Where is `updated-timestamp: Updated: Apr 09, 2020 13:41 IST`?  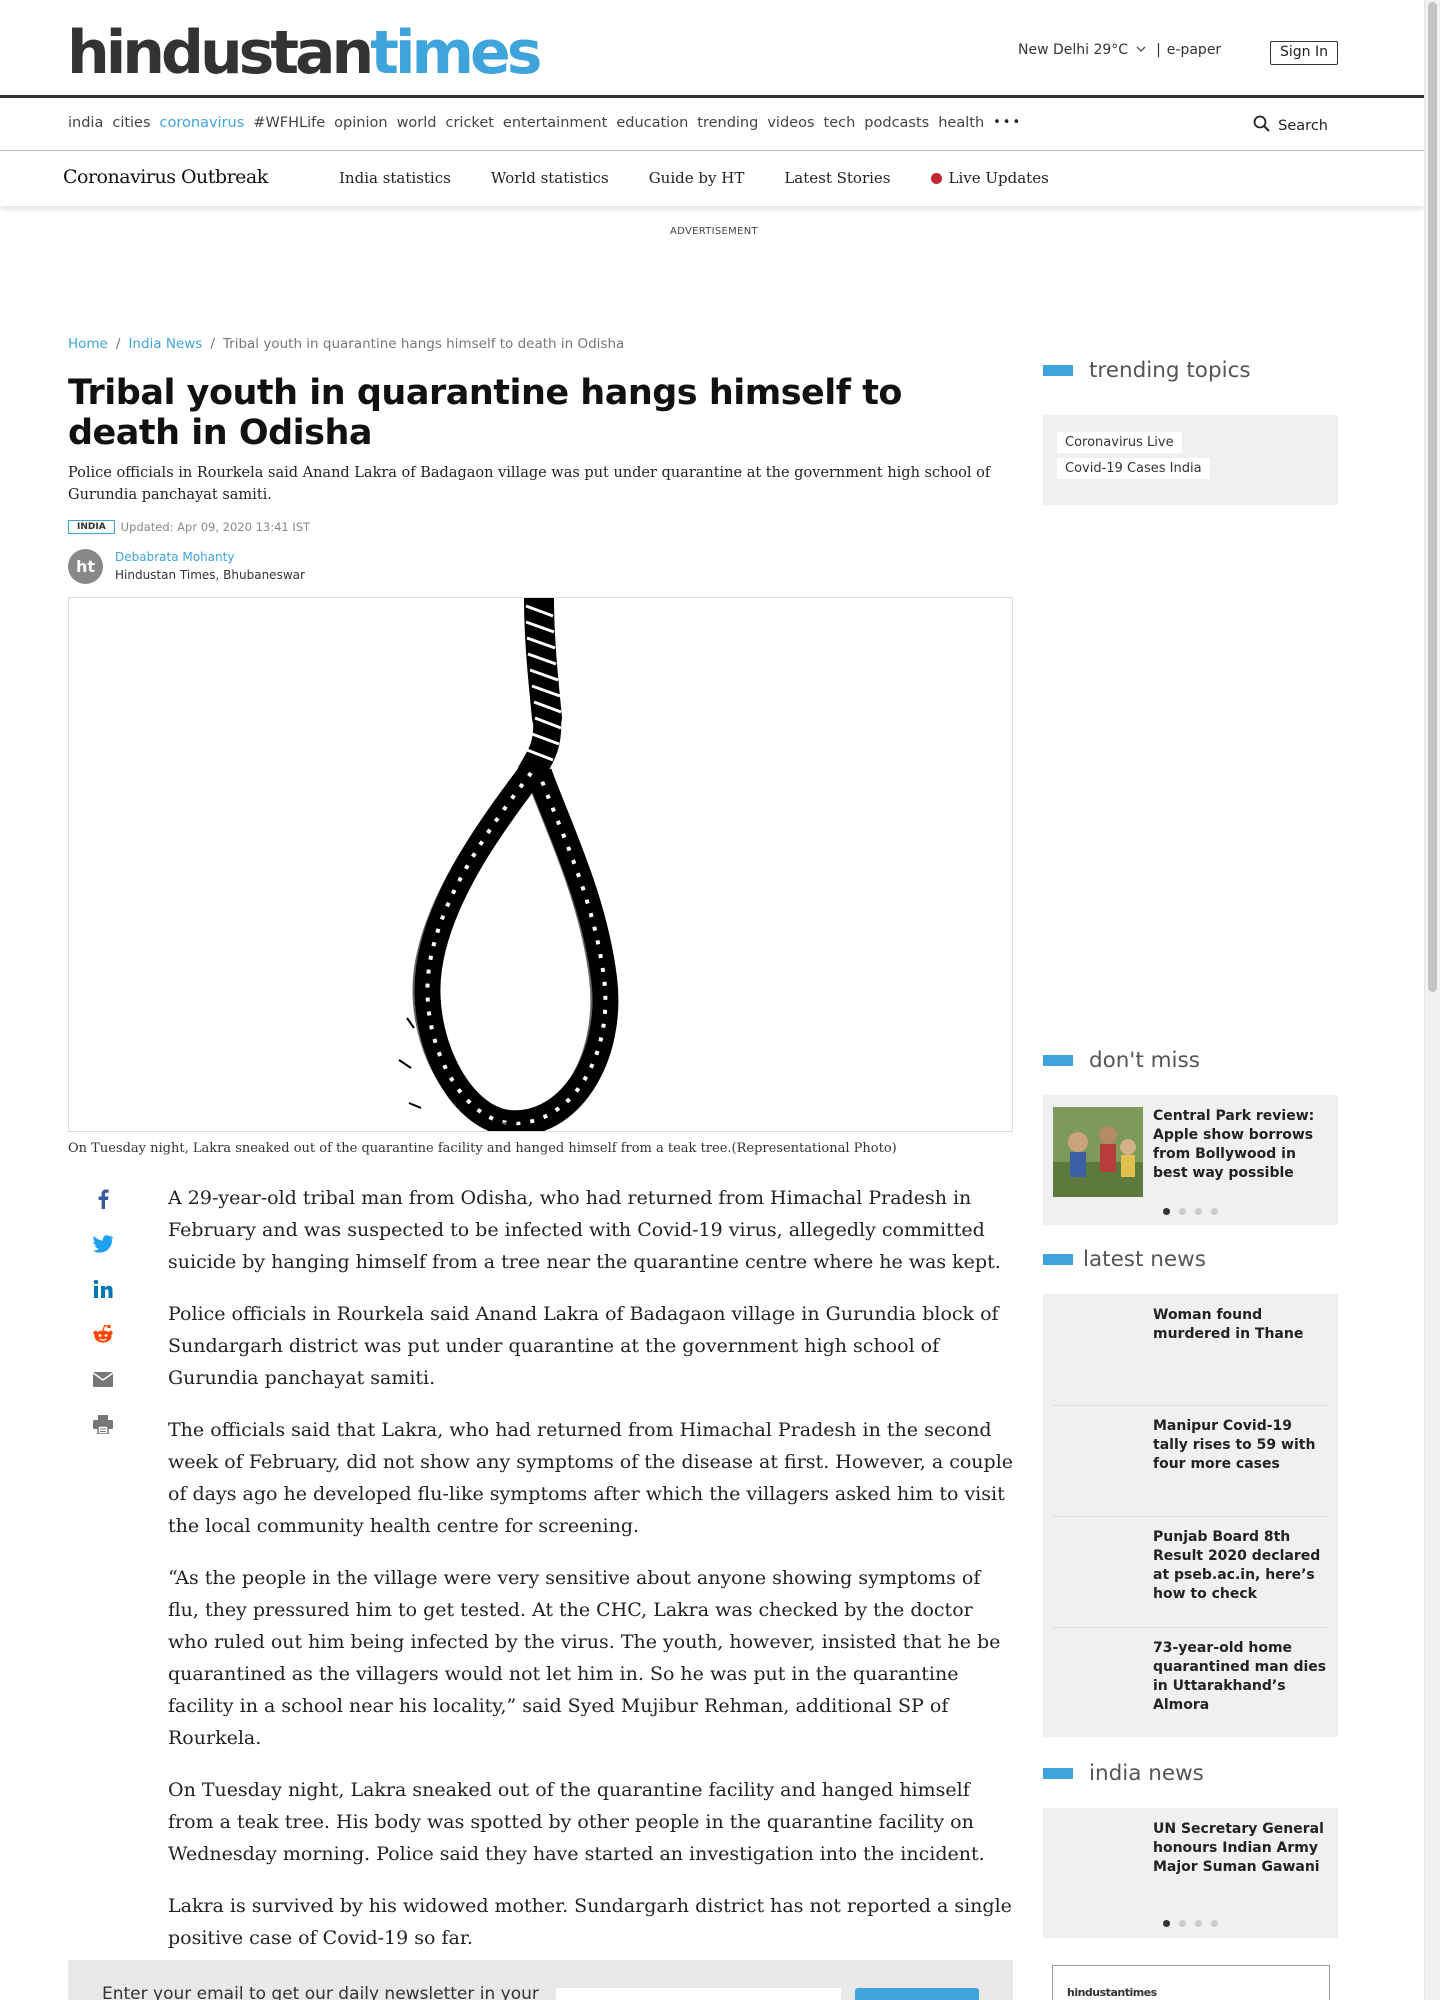 updated-timestamp: Updated: Apr 09, 2020 13:41 IST is located at coordinates (215, 527).